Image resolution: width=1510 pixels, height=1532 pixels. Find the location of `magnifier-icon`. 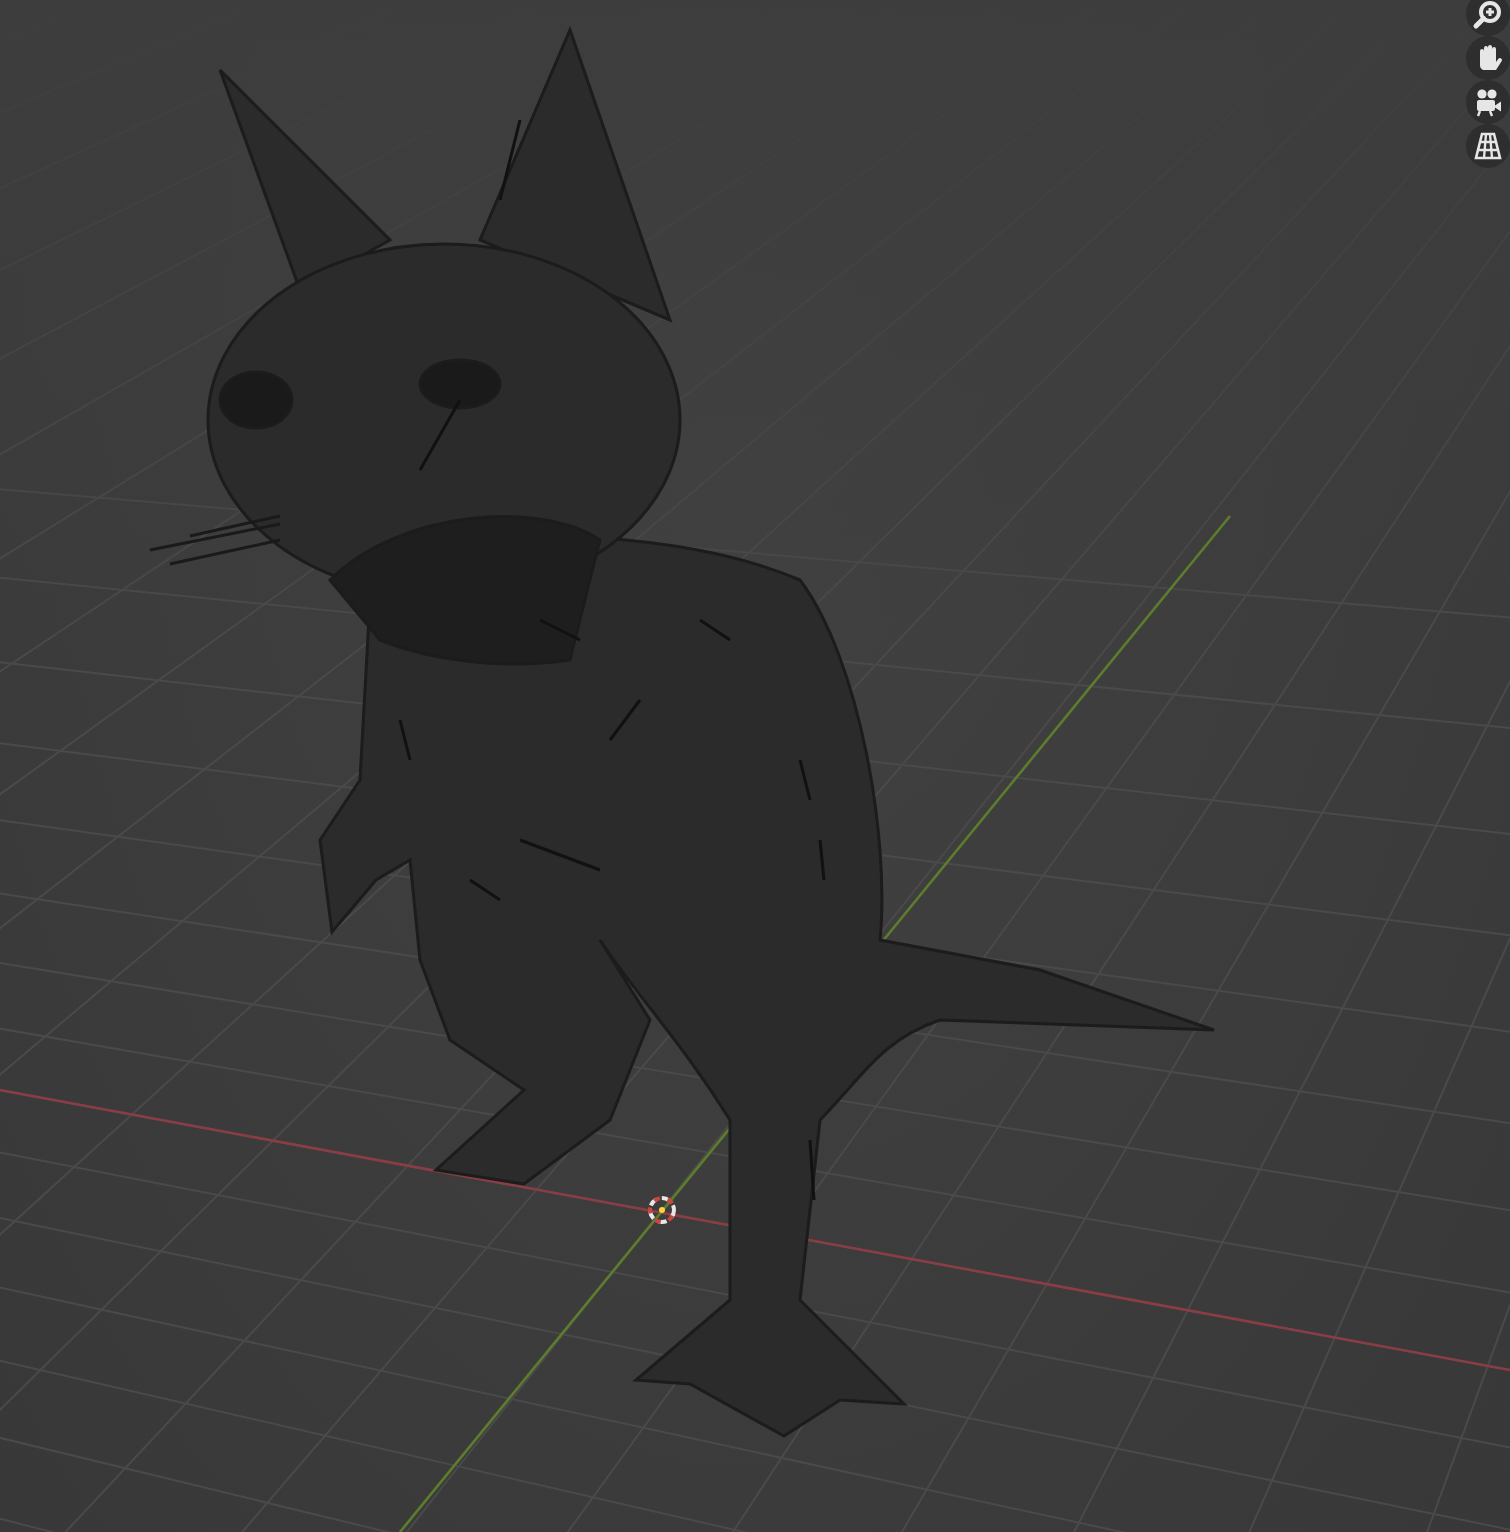

magnifier-icon is located at coordinates (1488, 15).